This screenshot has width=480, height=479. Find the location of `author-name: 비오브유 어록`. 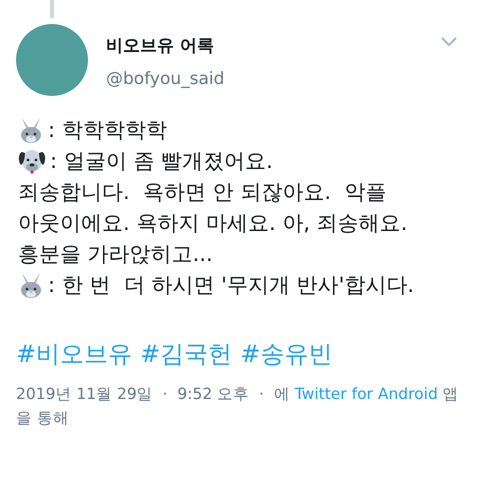

author-name: 비오브유 어록 is located at coordinates (160, 46).